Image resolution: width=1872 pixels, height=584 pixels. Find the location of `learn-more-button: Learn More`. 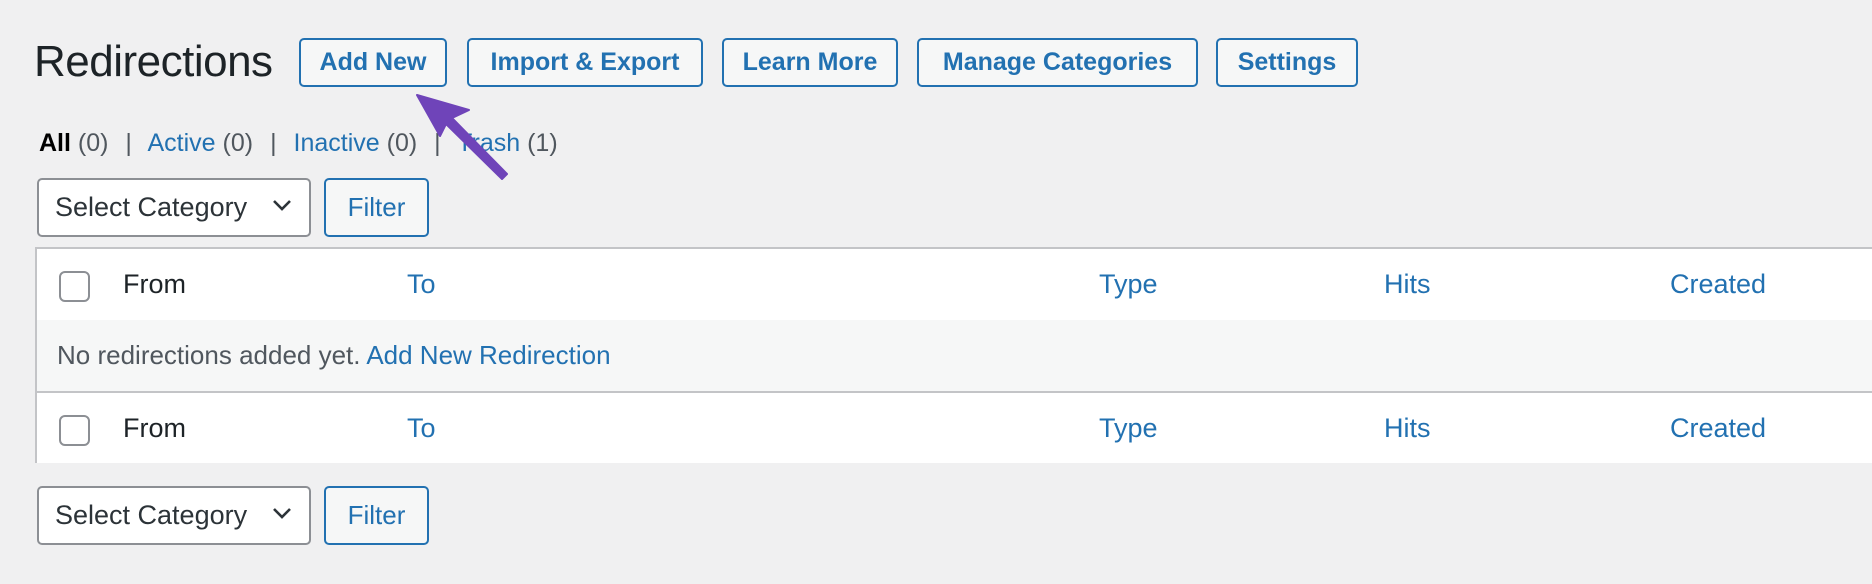

learn-more-button: Learn More is located at coordinates (810, 62).